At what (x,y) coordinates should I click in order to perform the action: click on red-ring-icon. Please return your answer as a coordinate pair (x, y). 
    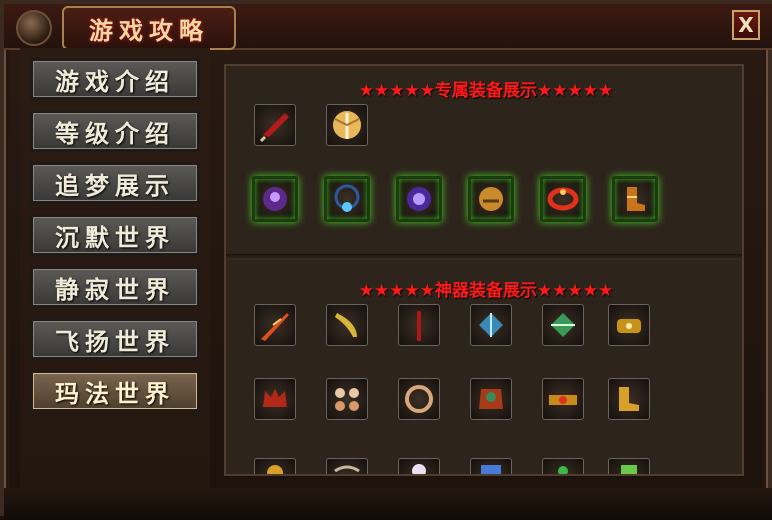
    Looking at the image, I should click on (563, 199).